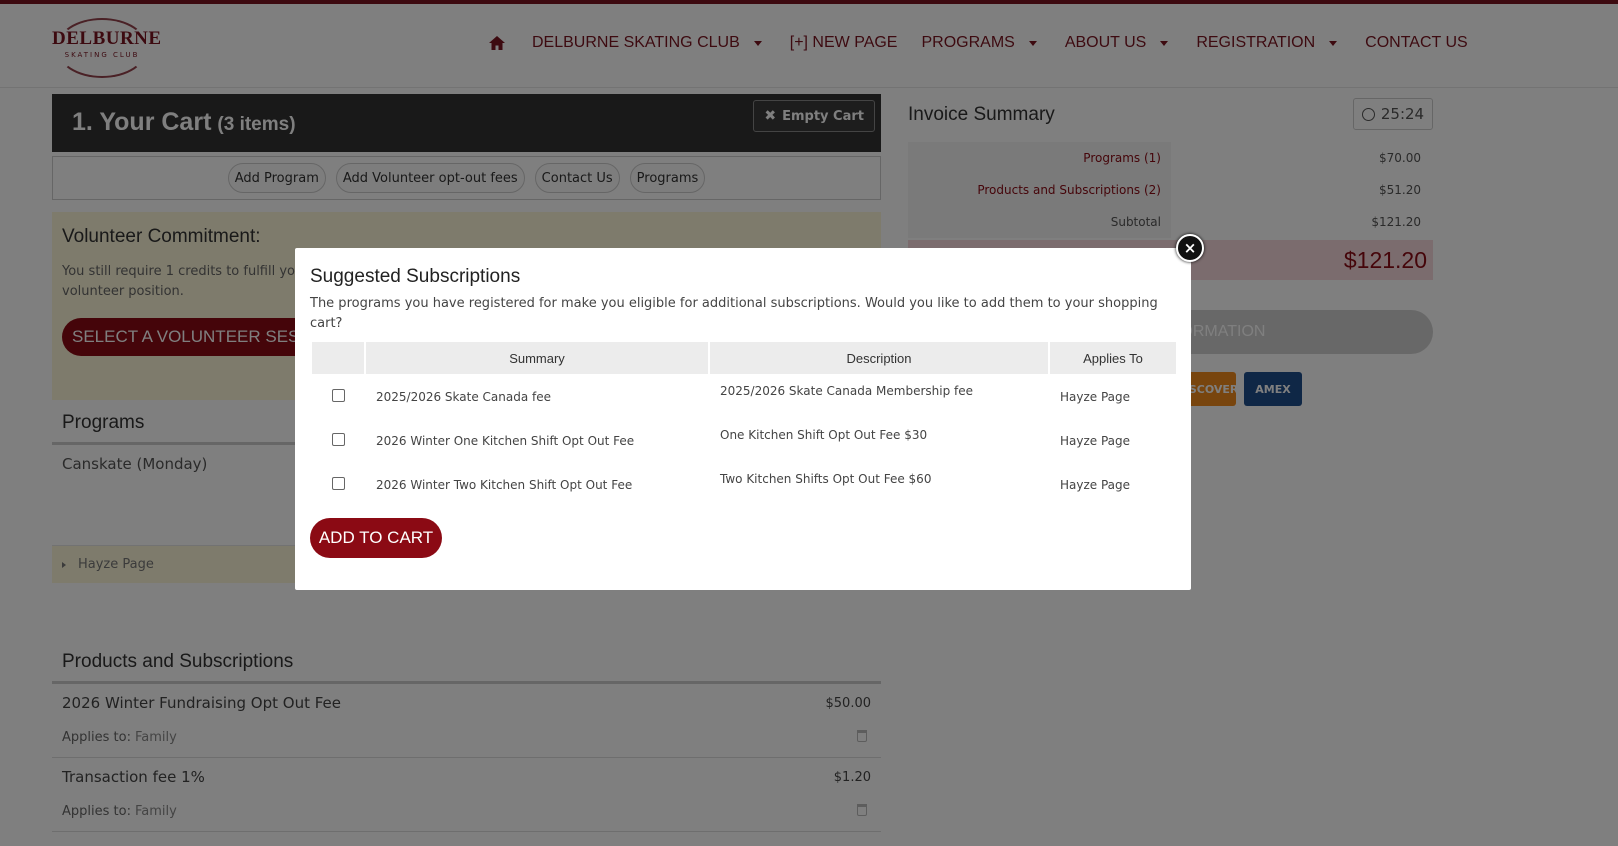  I want to click on description-cell: 2025/2026 Skate Canada Membership fee, so click(846, 391).